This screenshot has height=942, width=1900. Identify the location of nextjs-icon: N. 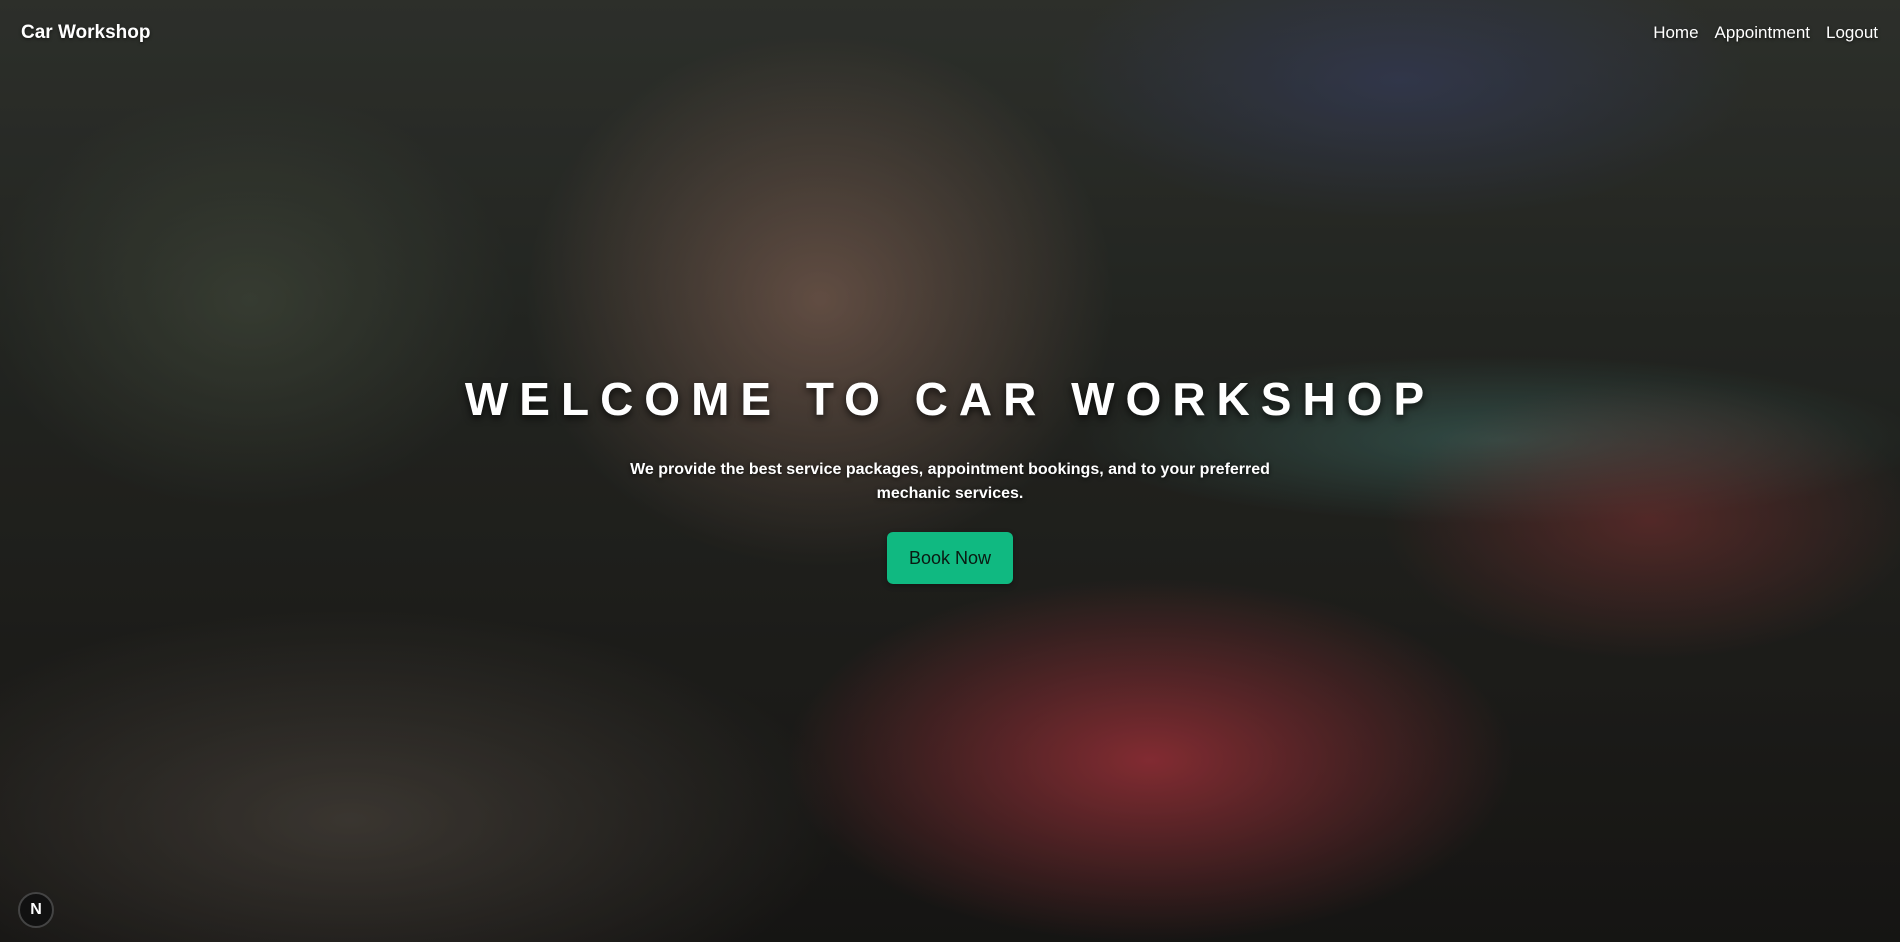
(36, 910).